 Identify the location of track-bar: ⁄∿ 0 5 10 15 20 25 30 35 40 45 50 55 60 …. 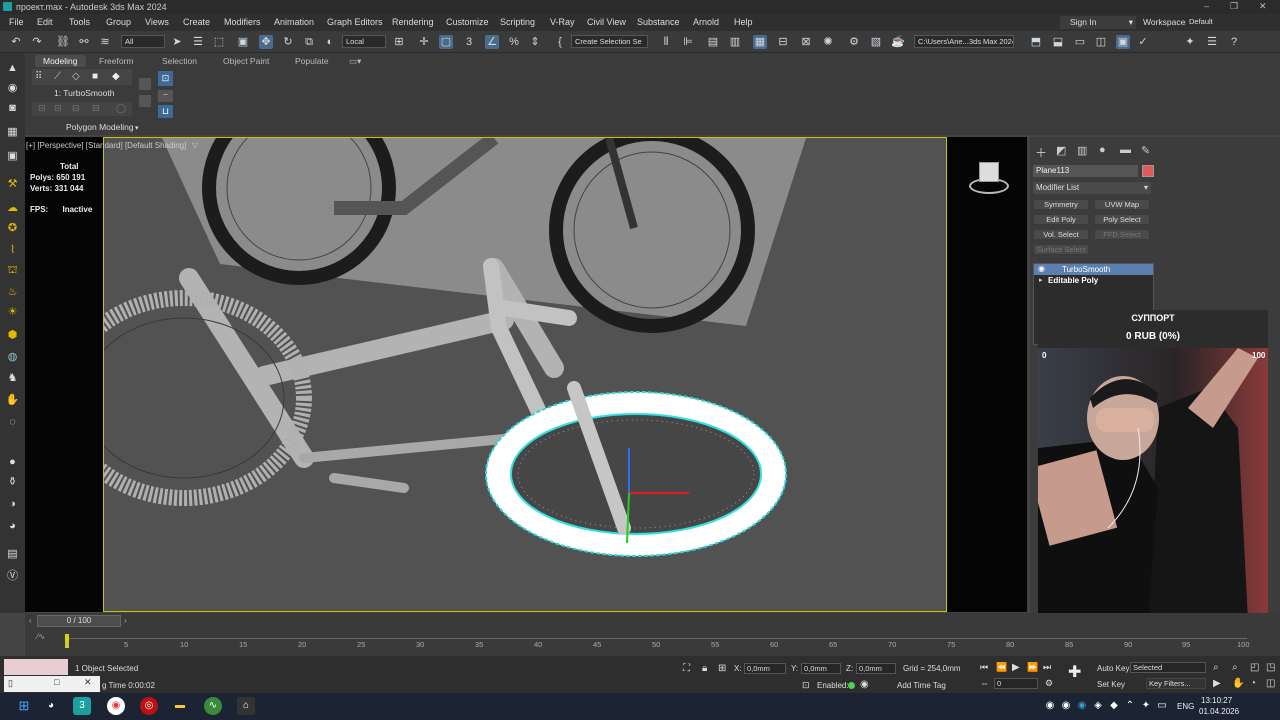
(652, 642).